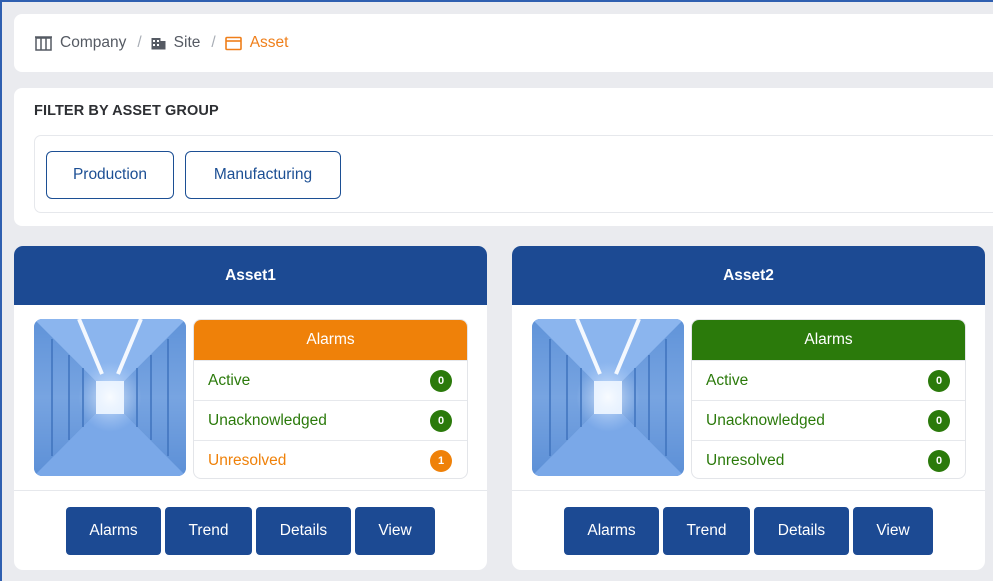 The width and height of the screenshot is (993, 581). I want to click on window-frame-top, so click(496, 1).